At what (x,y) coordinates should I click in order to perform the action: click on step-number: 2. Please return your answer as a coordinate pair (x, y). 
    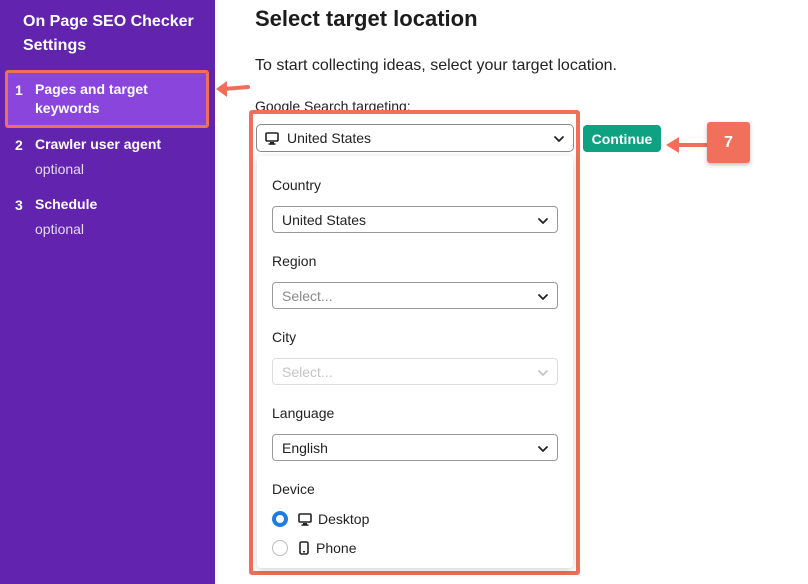
    Looking at the image, I should click on (19, 145).